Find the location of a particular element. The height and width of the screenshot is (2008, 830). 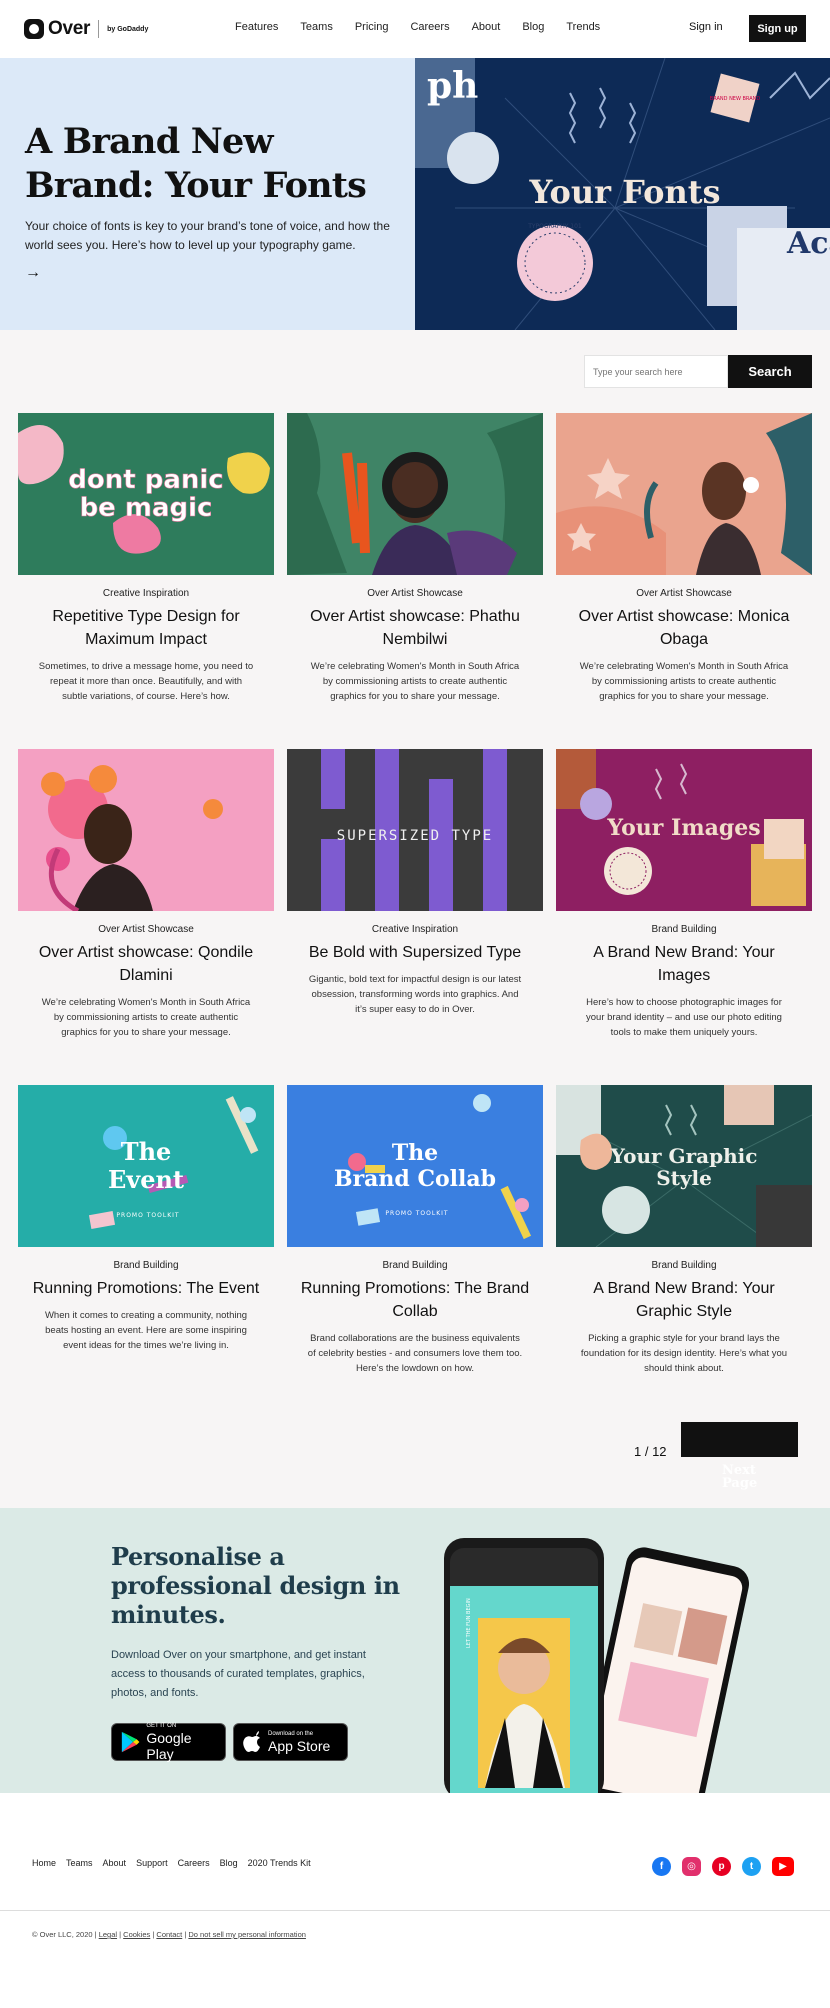

card-category: Over Artist Showcase is located at coordinates (146, 929).